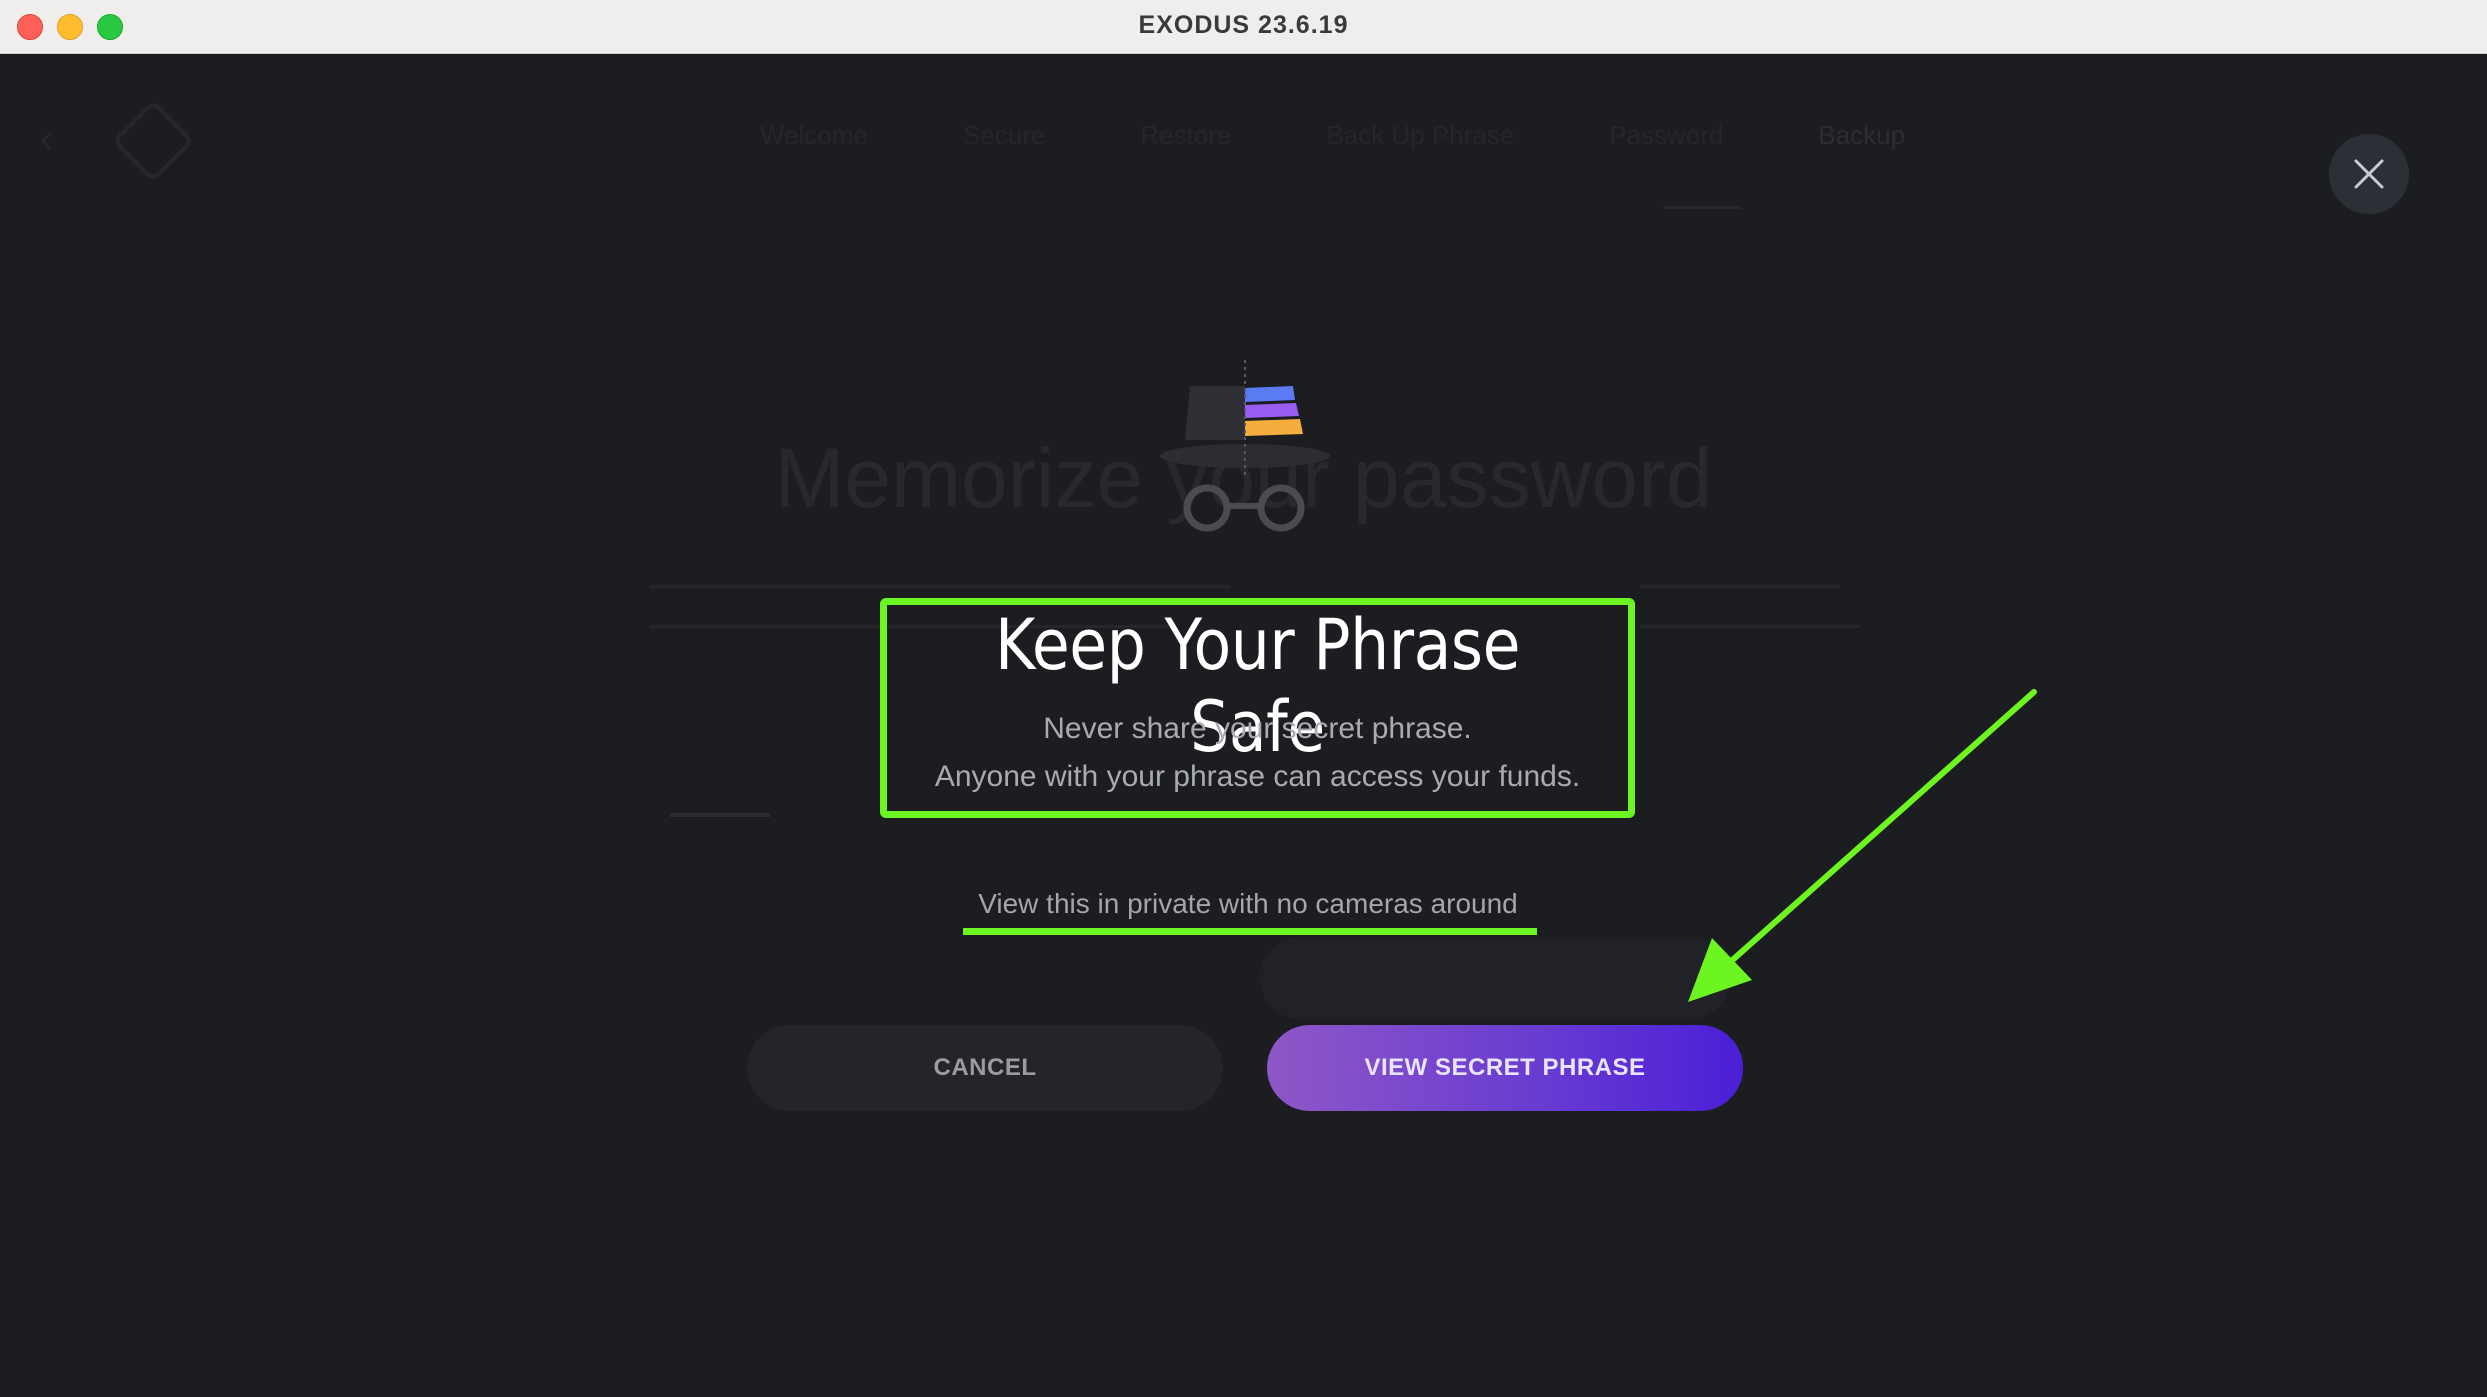 Image resolution: width=2487 pixels, height=1397 pixels. What do you see at coordinates (47, 139) in the screenshot?
I see `back-arrow-icon: ‹` at bounding box center [47, 139].